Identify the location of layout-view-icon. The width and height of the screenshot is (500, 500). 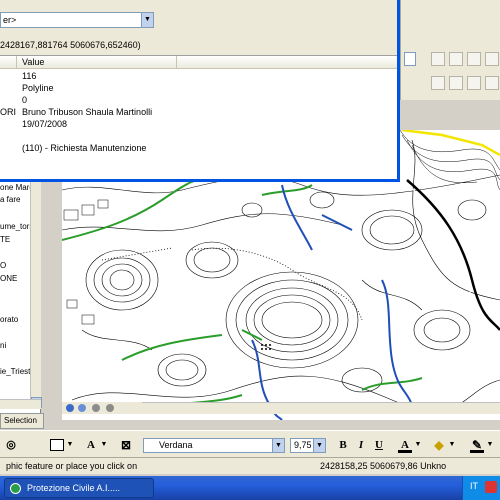
(82, 408).